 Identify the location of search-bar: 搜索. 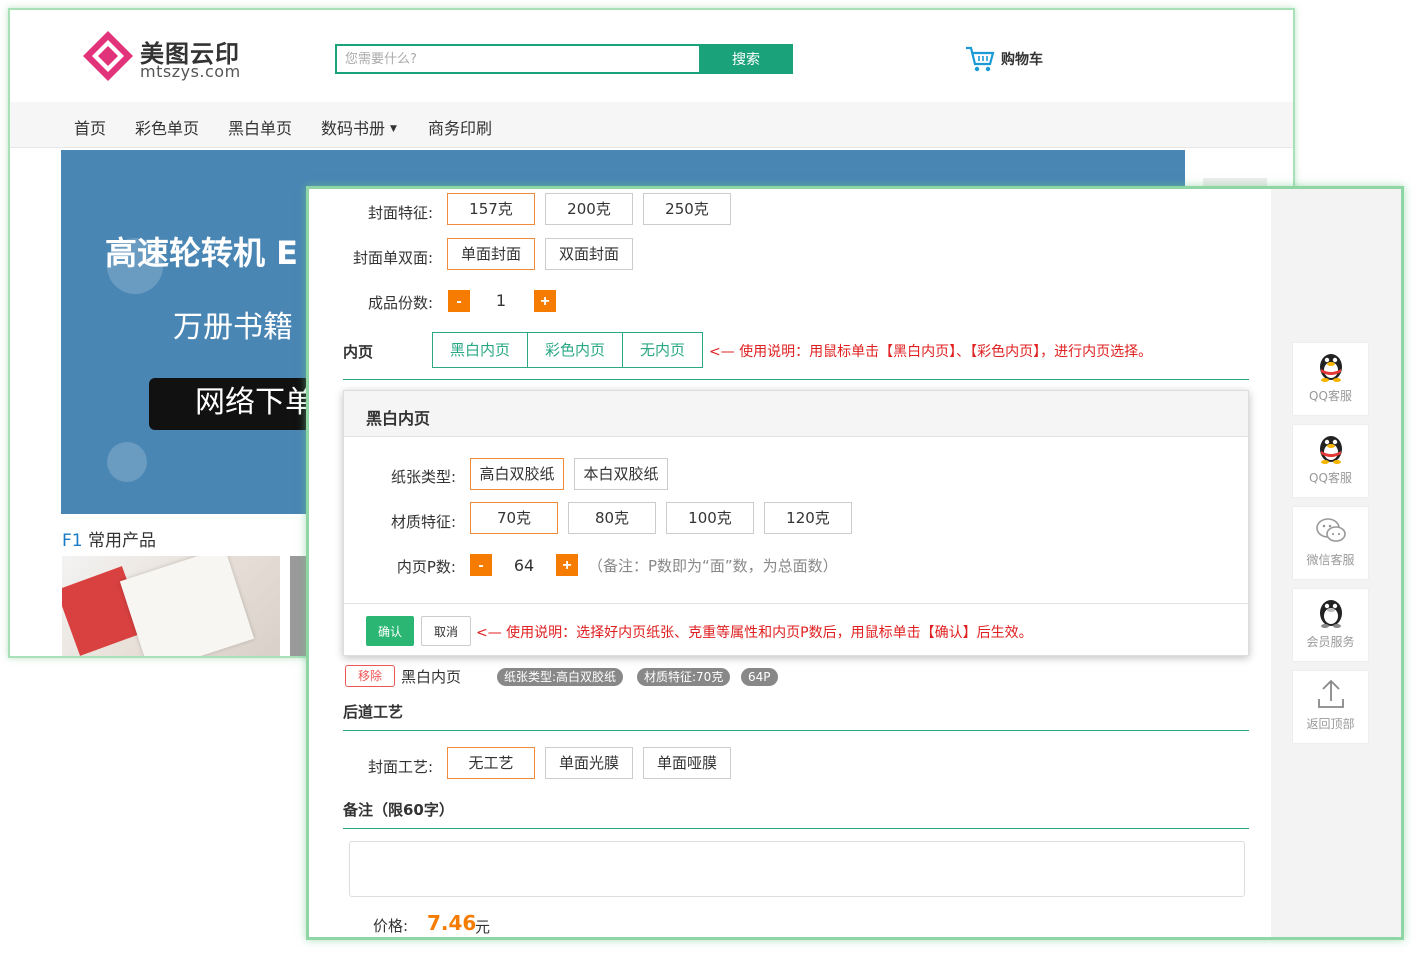
(564, 59).